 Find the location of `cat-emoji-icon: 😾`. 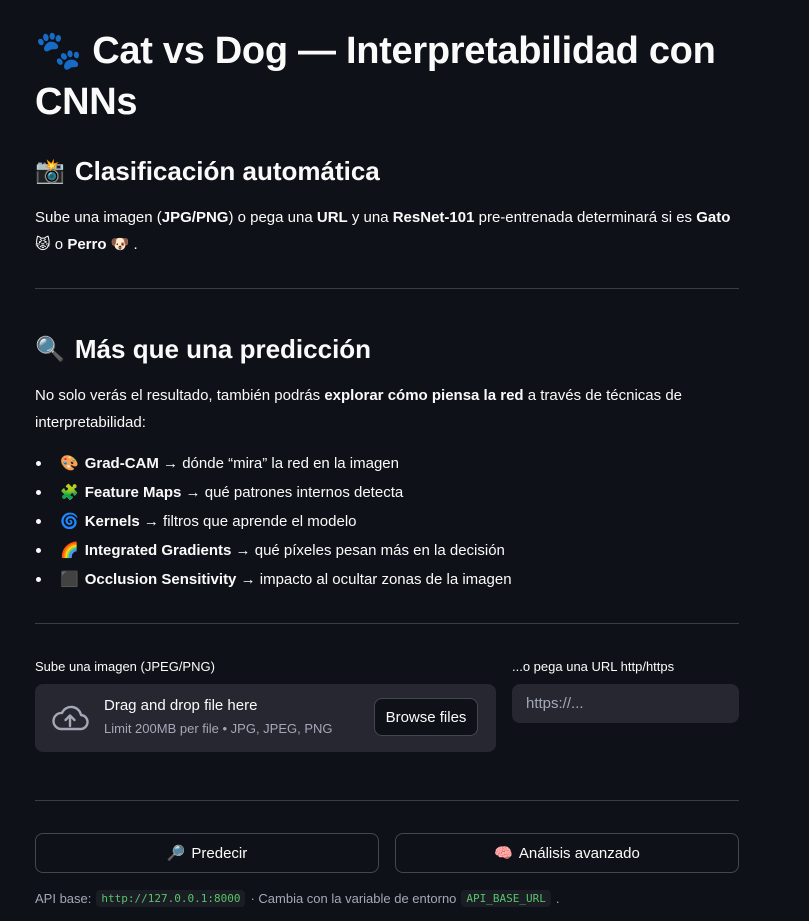

cat-emoji-icon: 😾 is located at coordinates (43, 244).